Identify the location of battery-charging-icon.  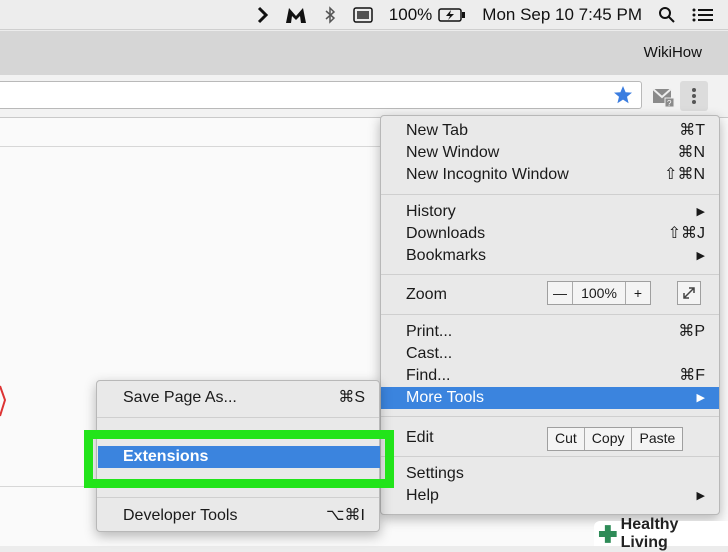
(452, 15).